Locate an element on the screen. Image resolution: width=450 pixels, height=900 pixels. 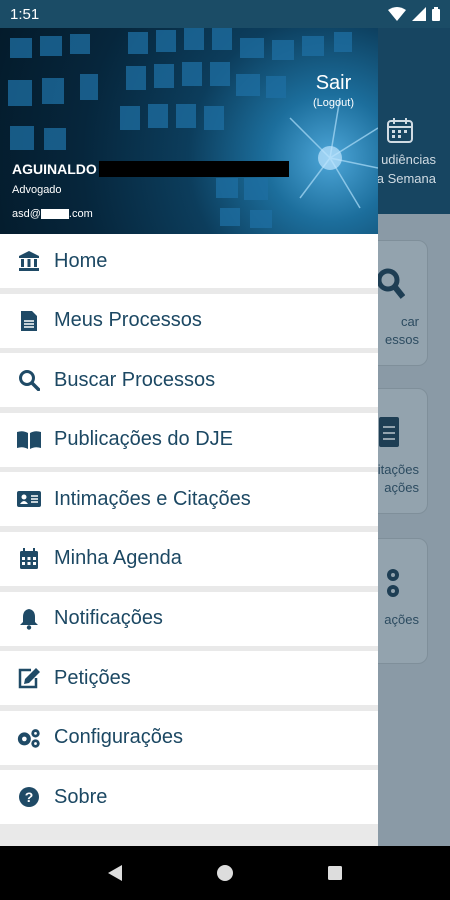
menu-item-meus-processos: Meus Processos is located at coordinates (189, 320).